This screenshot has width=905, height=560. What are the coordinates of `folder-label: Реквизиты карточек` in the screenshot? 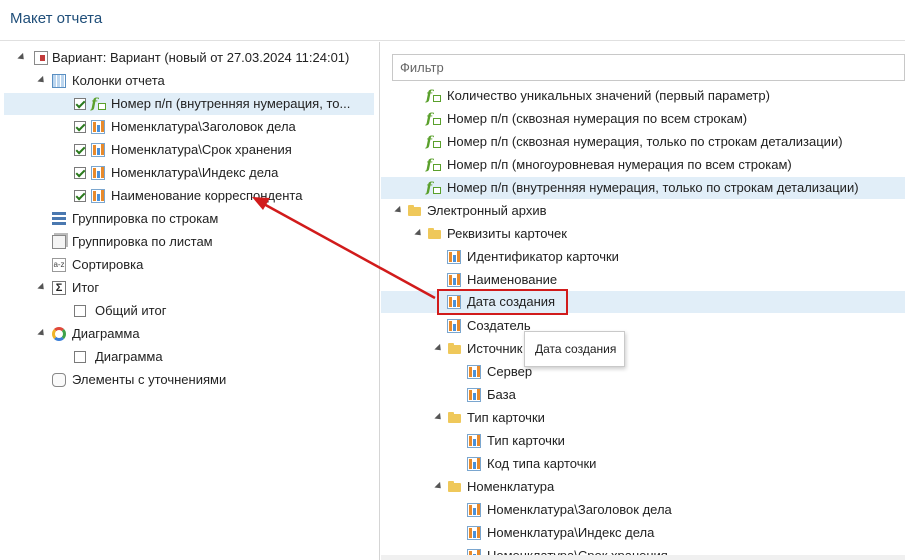 It's located at (507, 233).